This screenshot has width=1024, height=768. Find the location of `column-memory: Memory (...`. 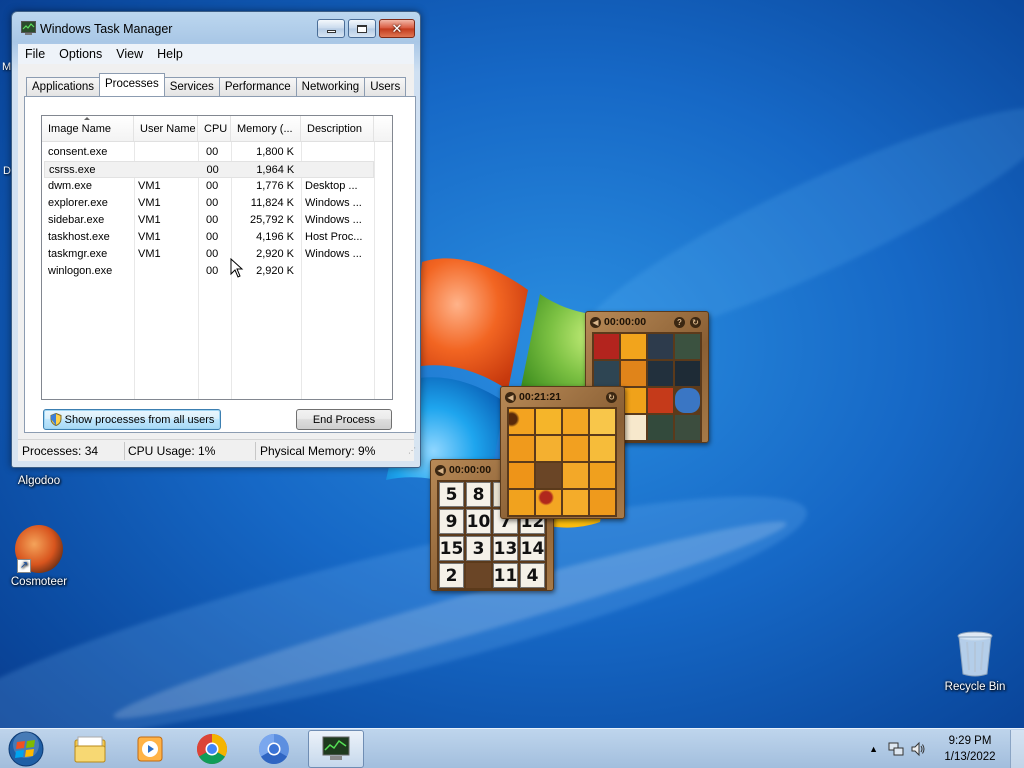

column-memory: Memory (... is located at coordinates (266, 128).